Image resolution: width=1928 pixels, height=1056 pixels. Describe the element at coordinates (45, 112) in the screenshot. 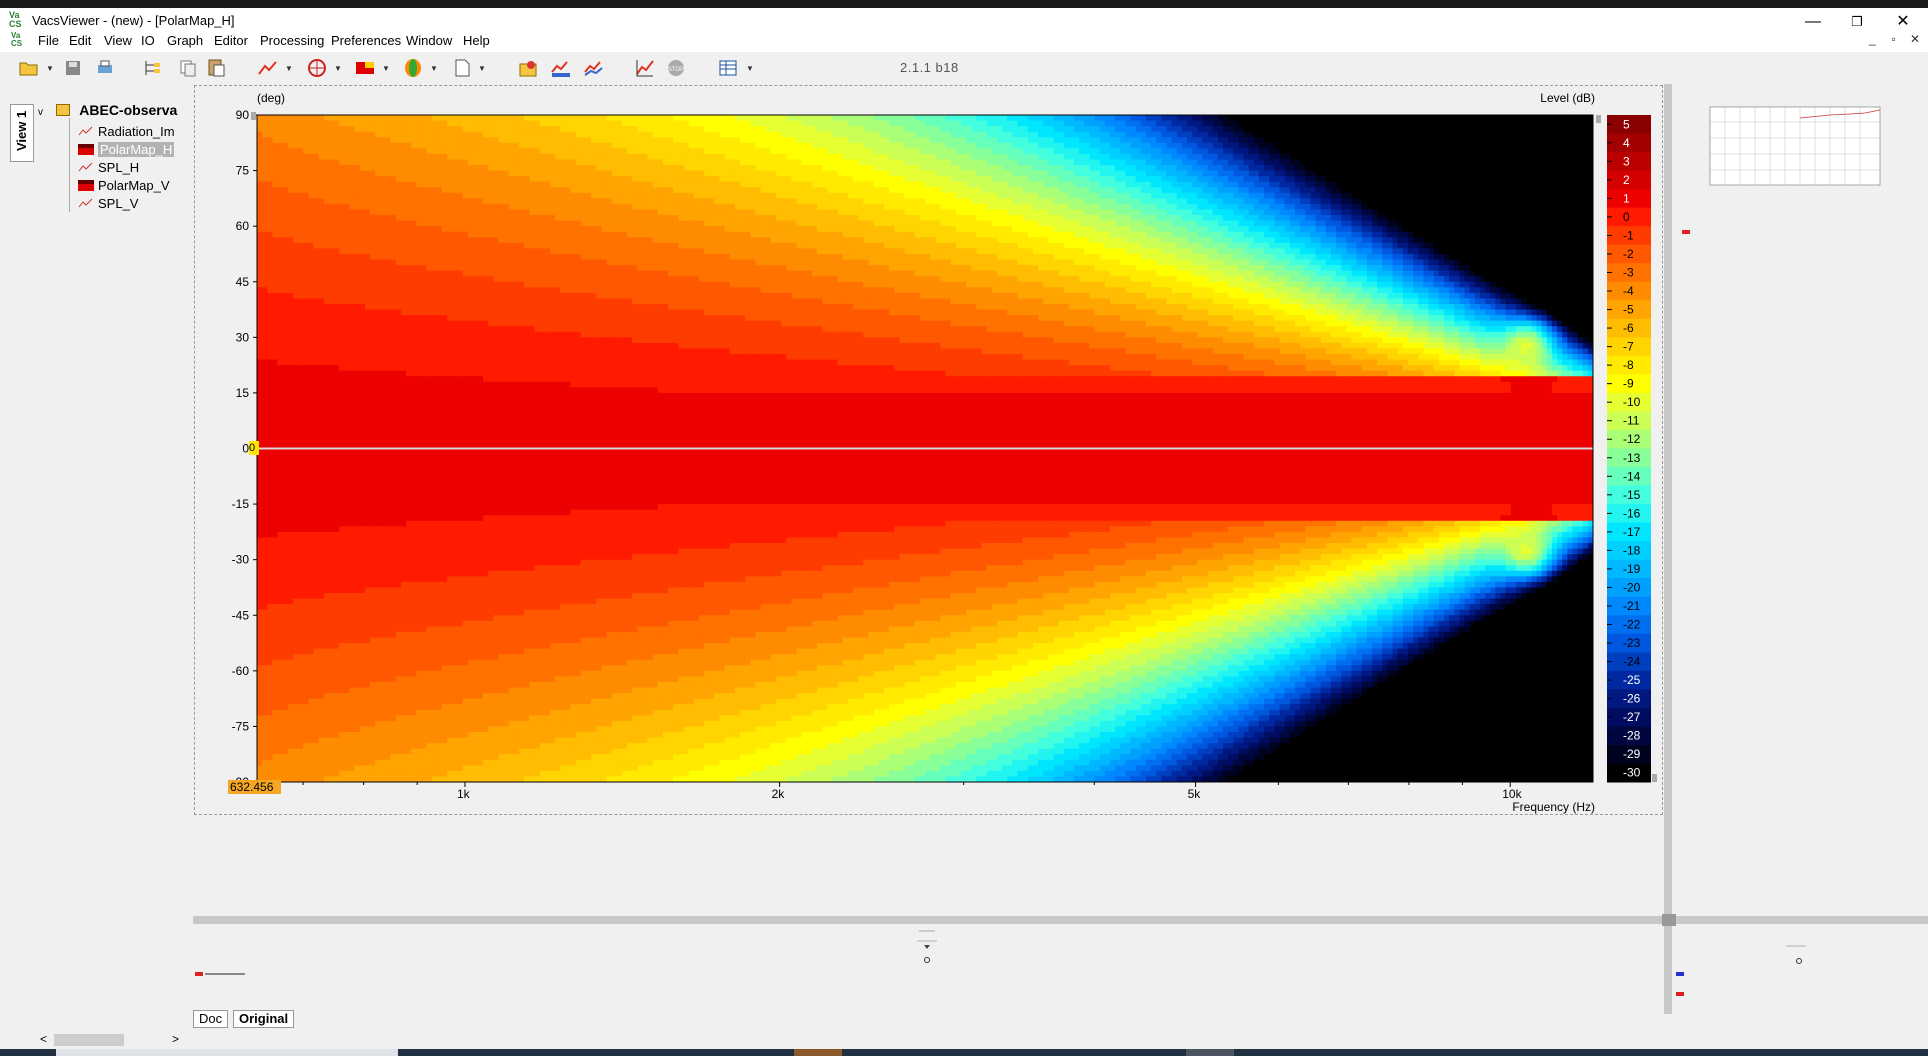

I see `collapse-chevron-icon: v` at that location.